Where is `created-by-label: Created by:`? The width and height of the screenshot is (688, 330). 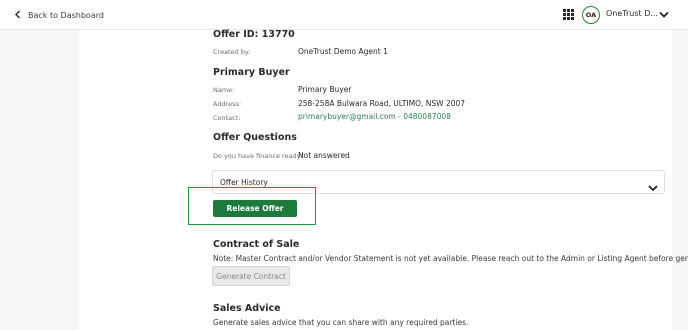 created-by-label: Created by: is located at coordinates (232, 52).